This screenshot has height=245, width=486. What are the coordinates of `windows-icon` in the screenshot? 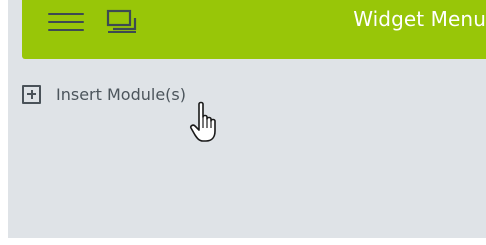 It's located at (122, 22).